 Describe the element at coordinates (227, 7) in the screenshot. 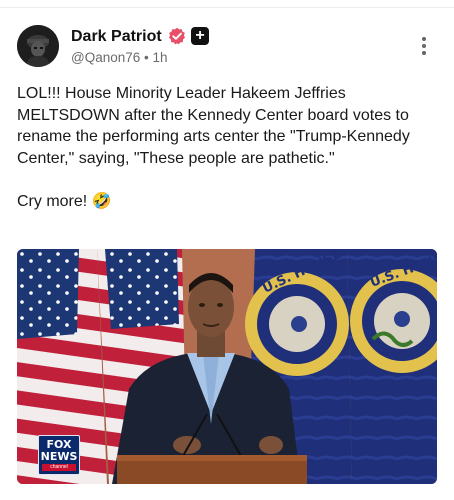

I see `top-divider` at that location.